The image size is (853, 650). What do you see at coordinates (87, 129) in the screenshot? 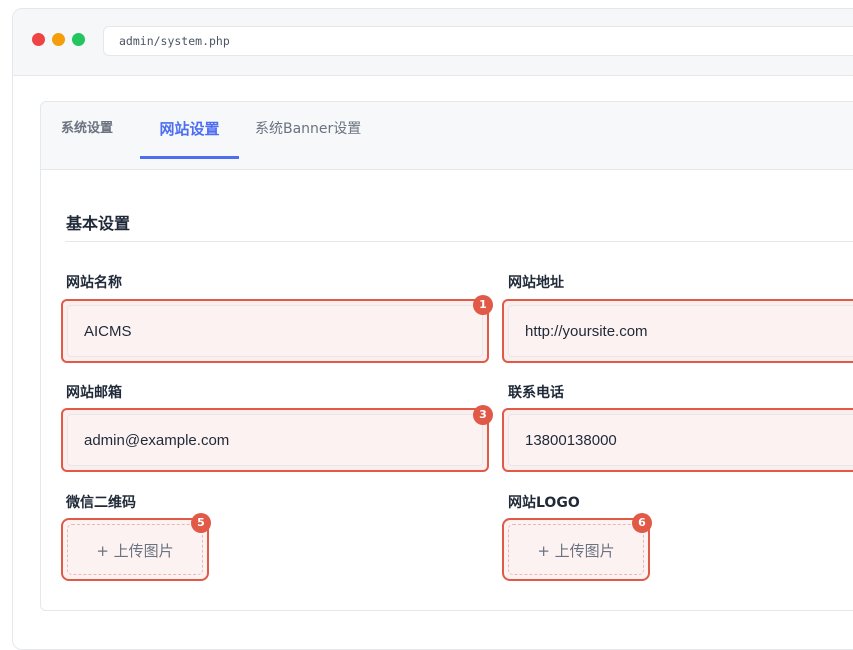
I see `tab-system-settings: 系统设置` at bounding box center [87, 129].